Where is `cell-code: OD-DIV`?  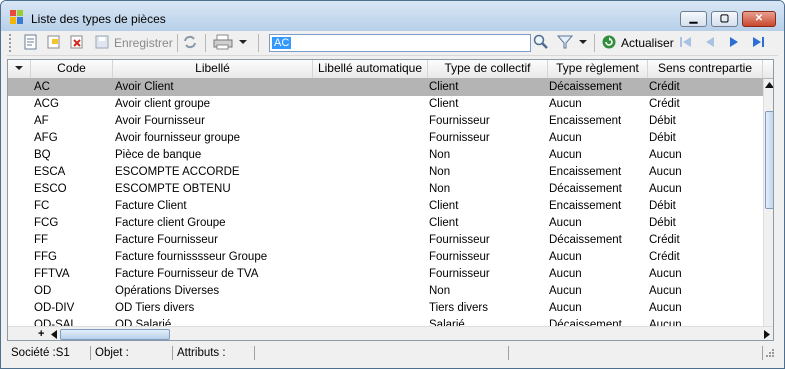
cell-code: OD-DIV is located at coordinates (54, 308).